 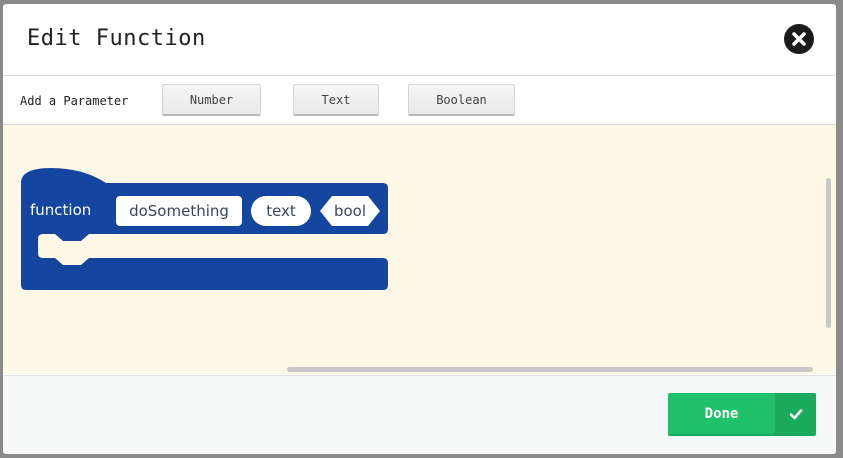 What do you see at coordinates (461, 100) in the screenshot?
I see `add-boolean-parameter-button: Boolean` at bounding box center [461, 100].